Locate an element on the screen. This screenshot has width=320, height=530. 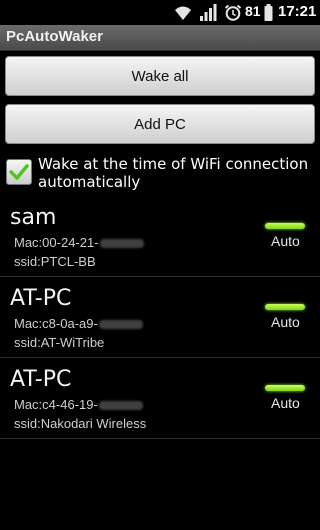
wifi-icon is located at coordinates (183, 13).